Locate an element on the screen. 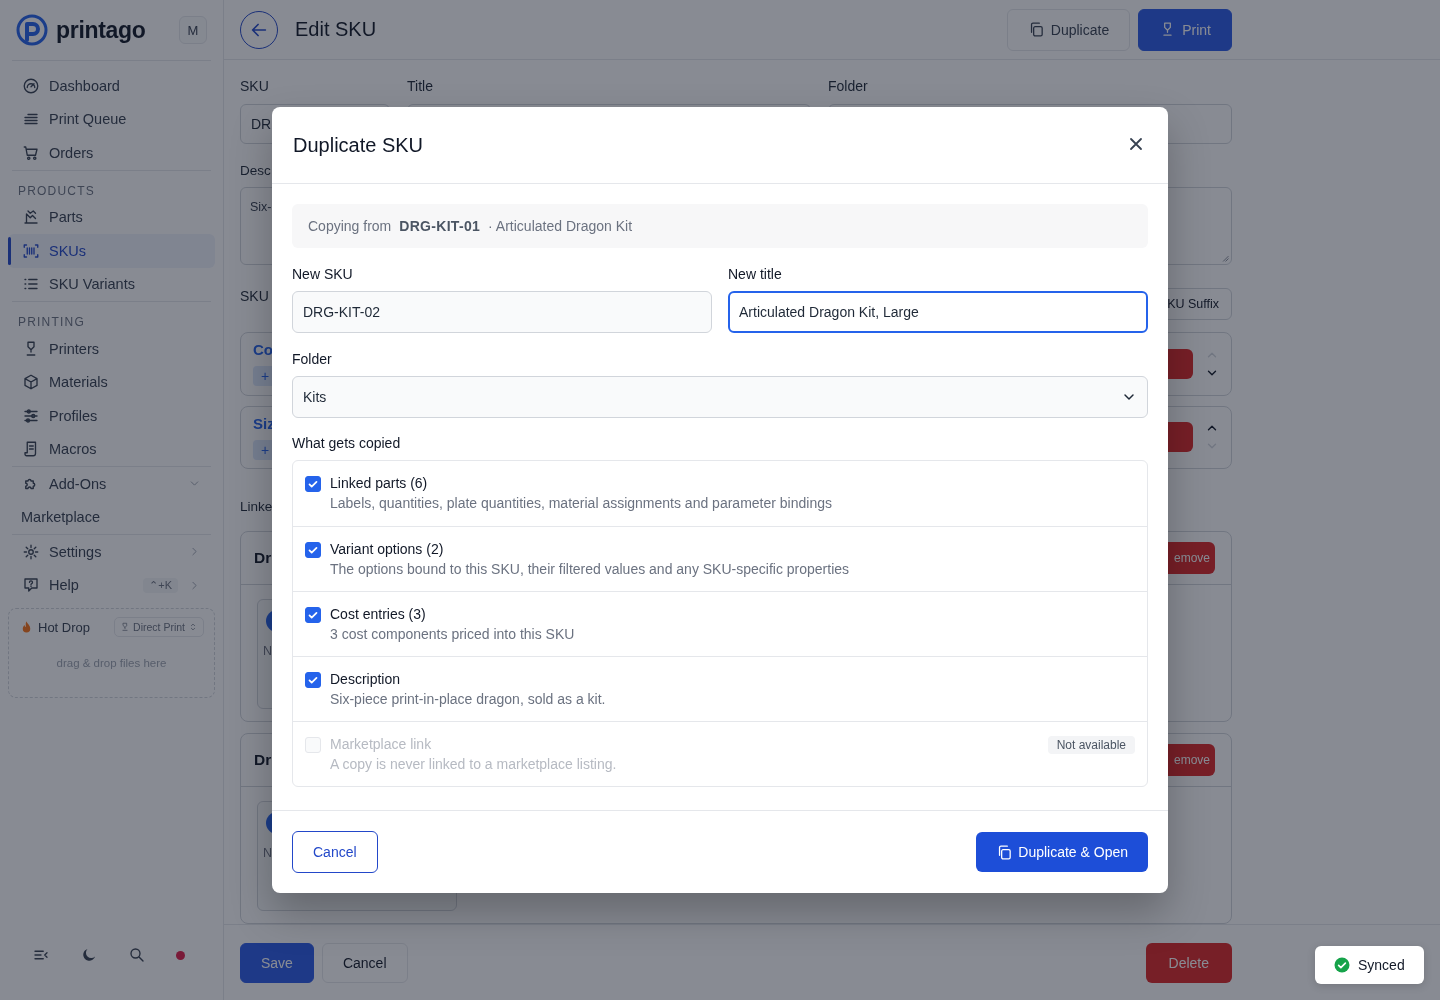 The height and width of the screenshot is (1000, 1440). section-heading: PRODUCTS is located at coordinates (56, 191).